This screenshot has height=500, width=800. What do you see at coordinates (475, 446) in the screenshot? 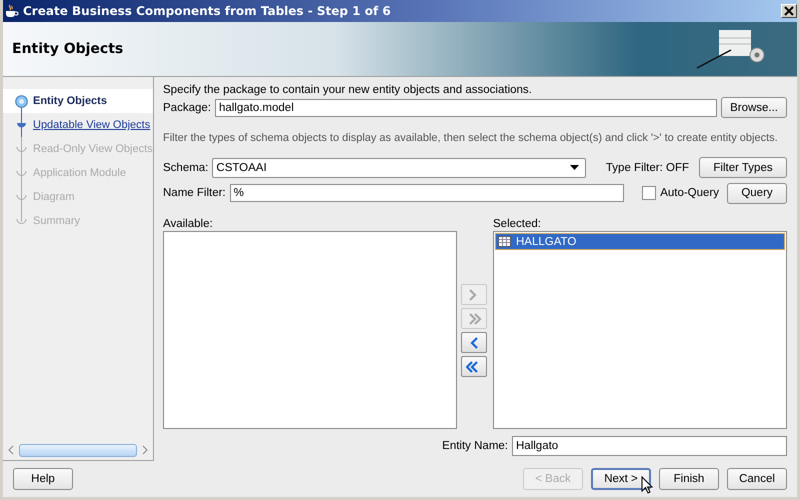
I see `entity-name-label: Entity Name:` at bounding box center [475, 446].